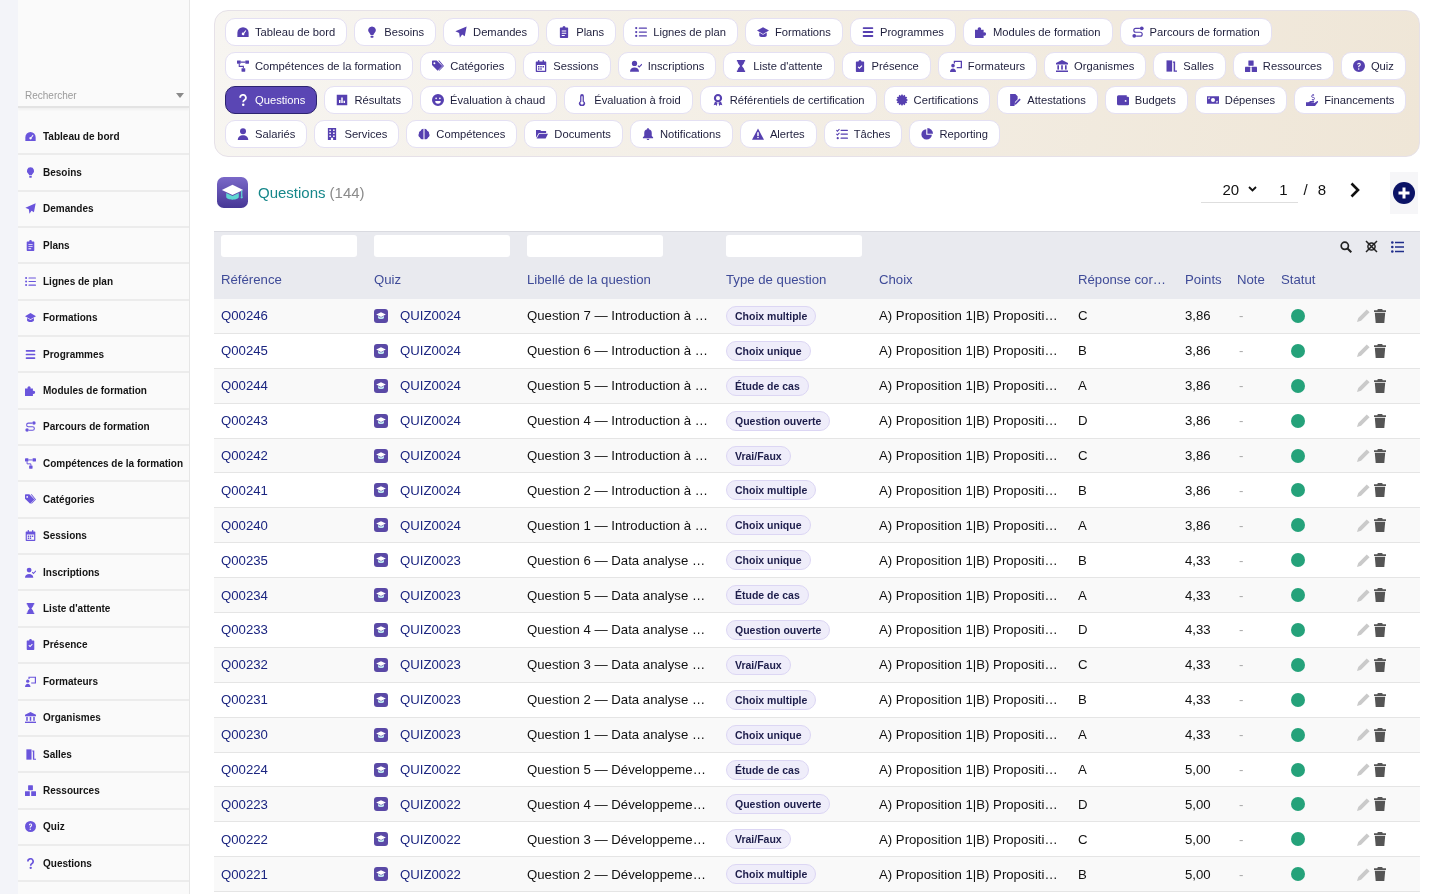  I want to click on reference-link: Q00222, so click(244, 839).